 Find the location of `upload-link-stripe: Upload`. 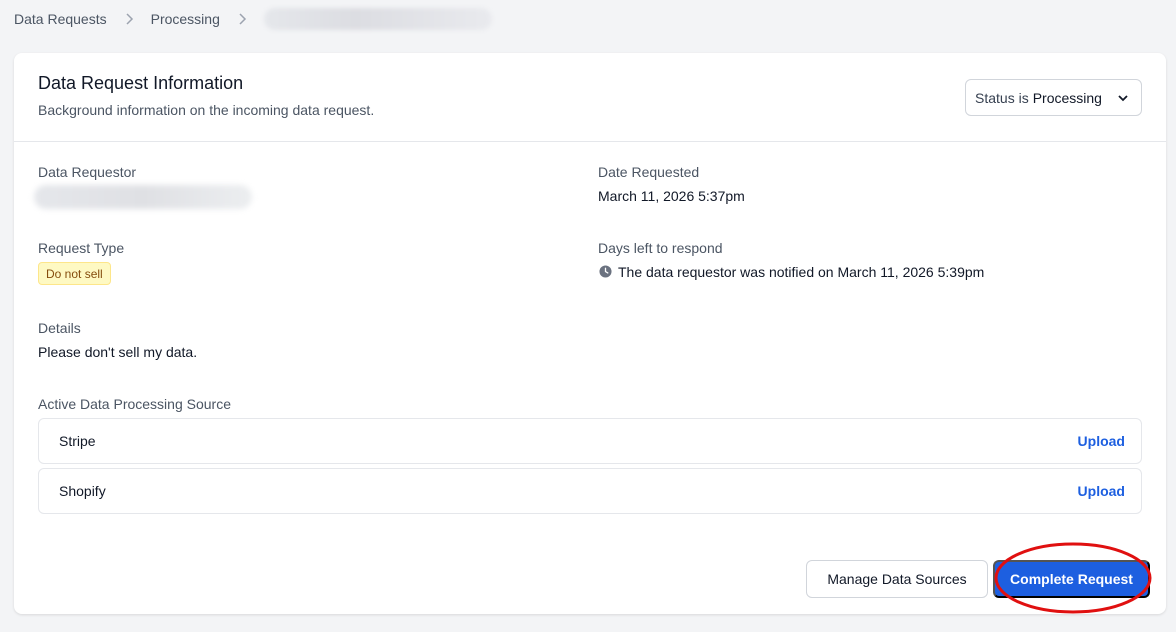

upload-link-stripe: Upload is located at coordinates (1101, 441).